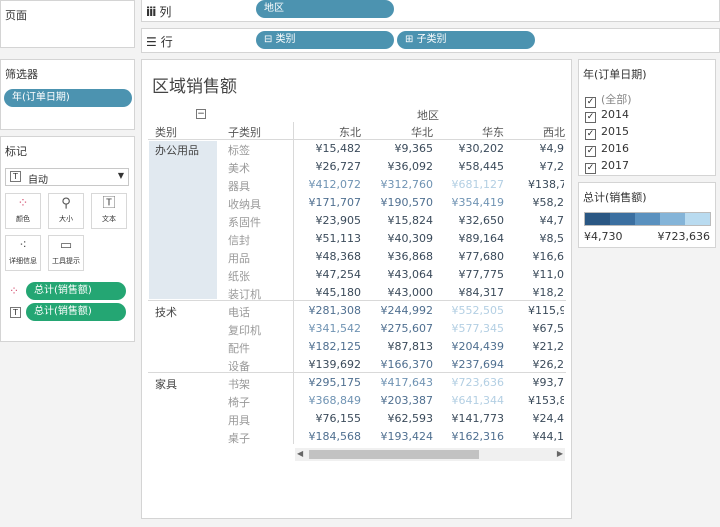 Image resolution: width=720 pixels, height=527 pixels. What do you see at coordinates (546, 328) in the screenshot?
I see `sales-cell: ¥67,5` at bounding box center [546, 328].